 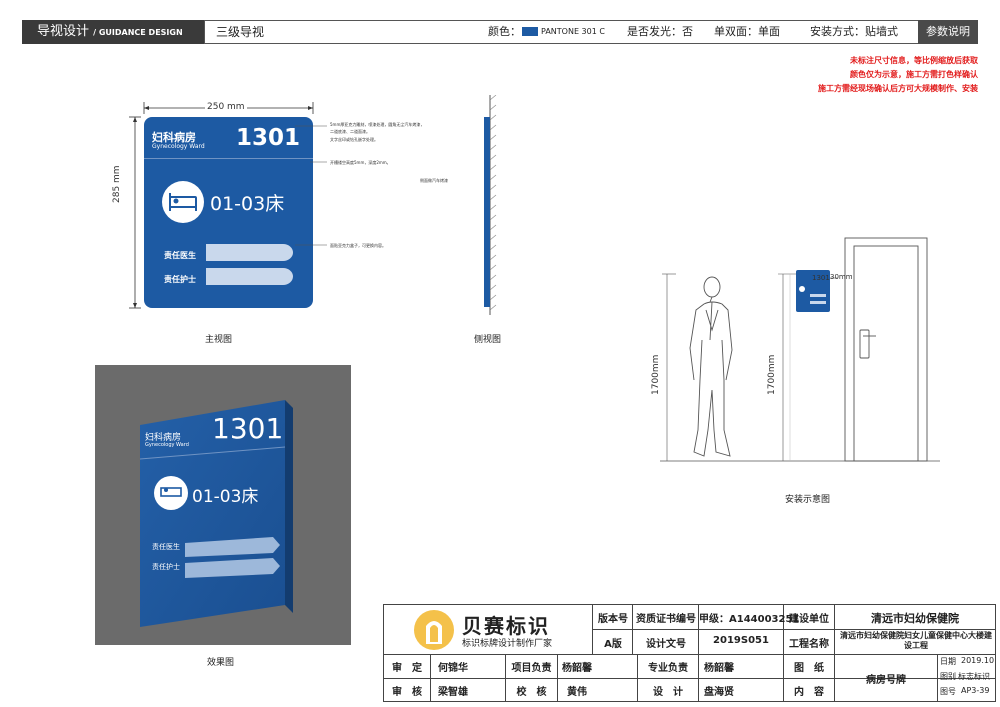 I want to click on nurse-label: 责任护士, so click(x=180, y=279).